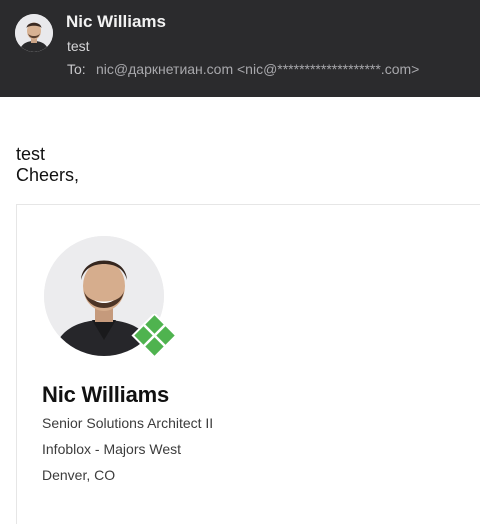 The height and width of the screenshot is (524, 480). Describe the element at coordinates (112, 449) in the screenshot. I see `signature-company: Infoblox - Majors West` at that location.